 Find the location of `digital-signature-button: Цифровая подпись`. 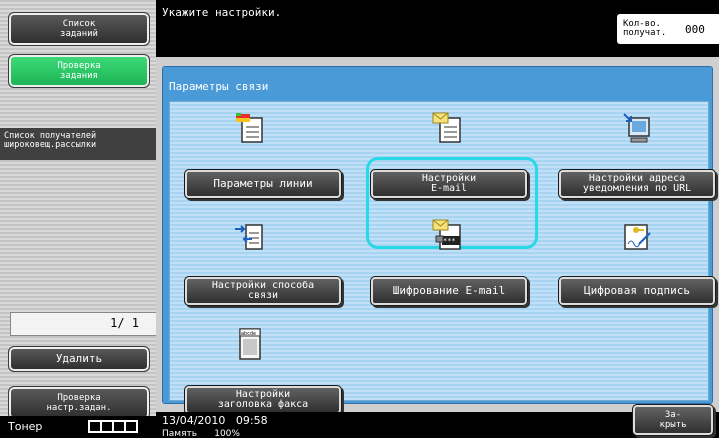

digital-signature-button: Цифровая подпись is located at coordinates (637, 291).